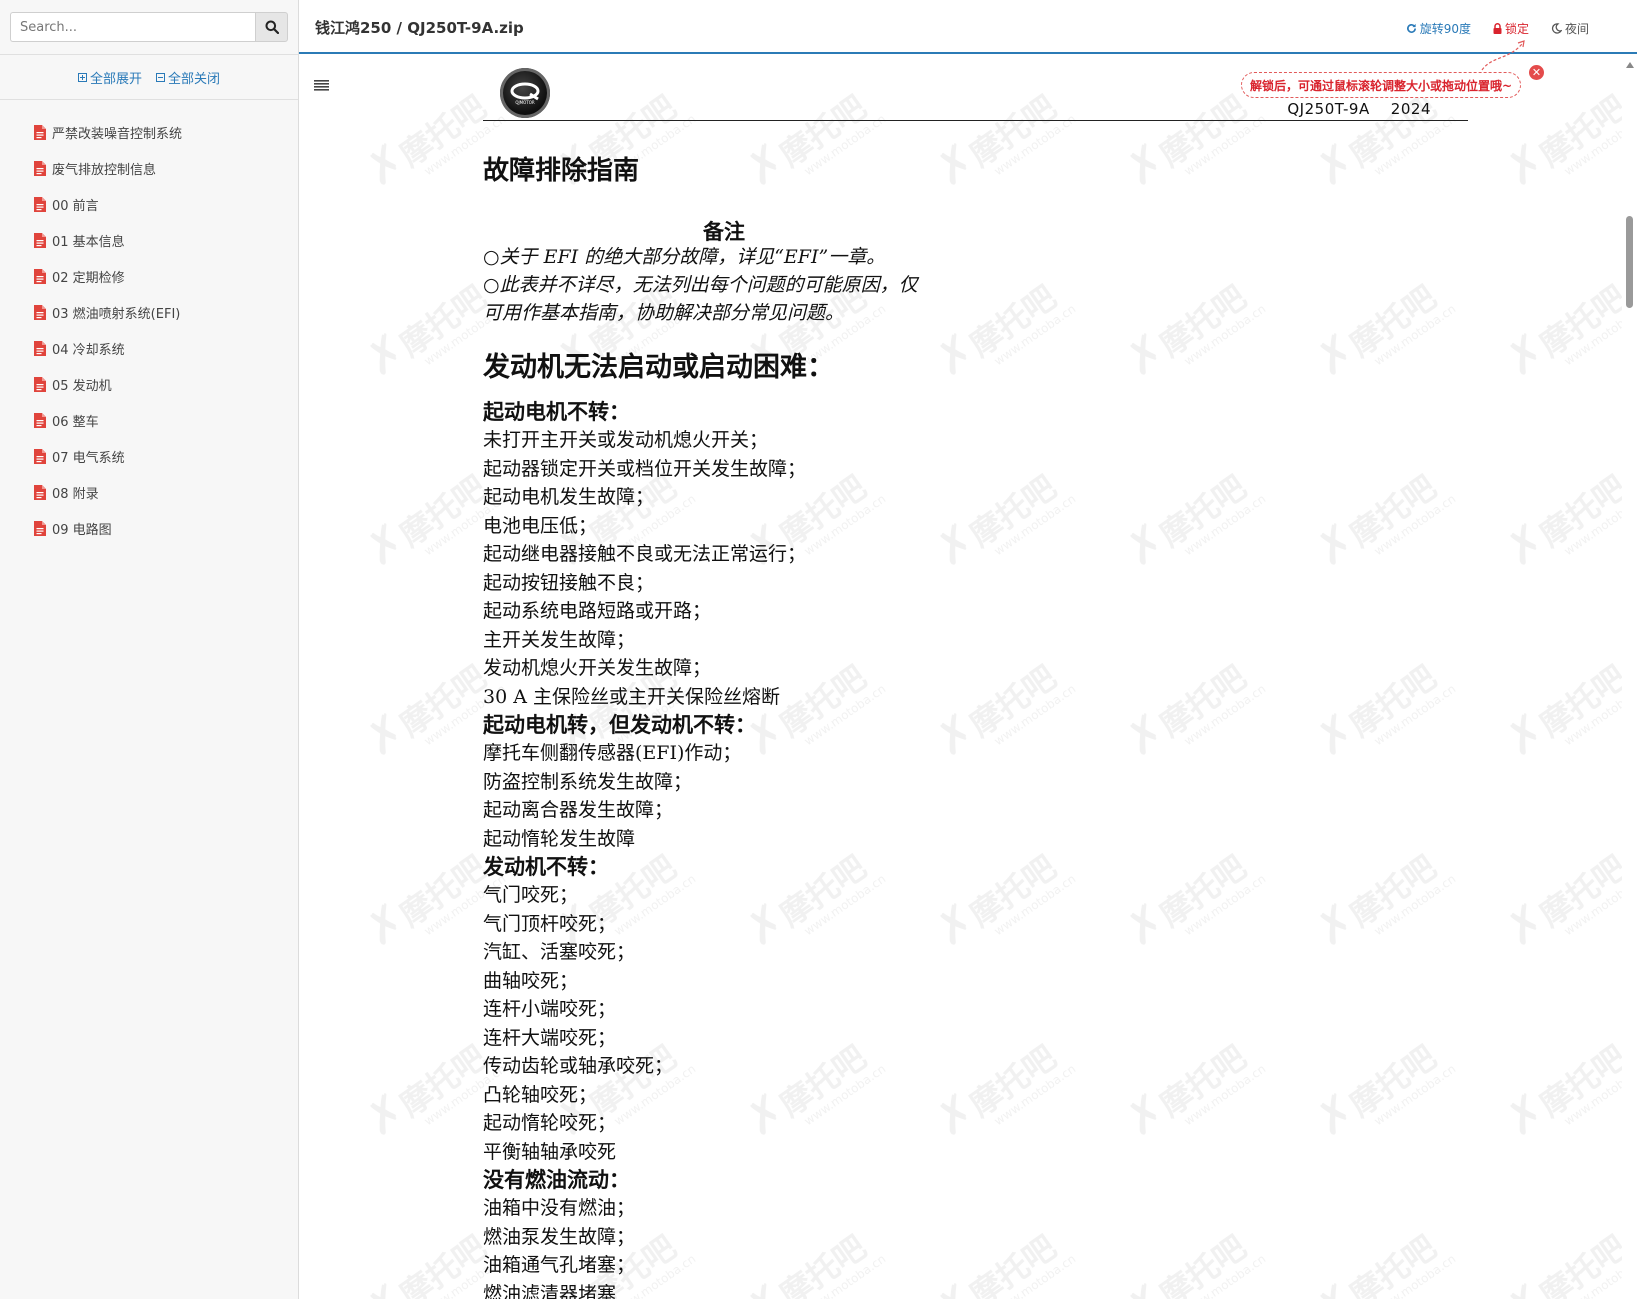 This screenshot has height=1299, width=1637. Describe the element at coordinates (1630, 65) in the screenshot. I see `scroll-up-arrow-icon` at that location.